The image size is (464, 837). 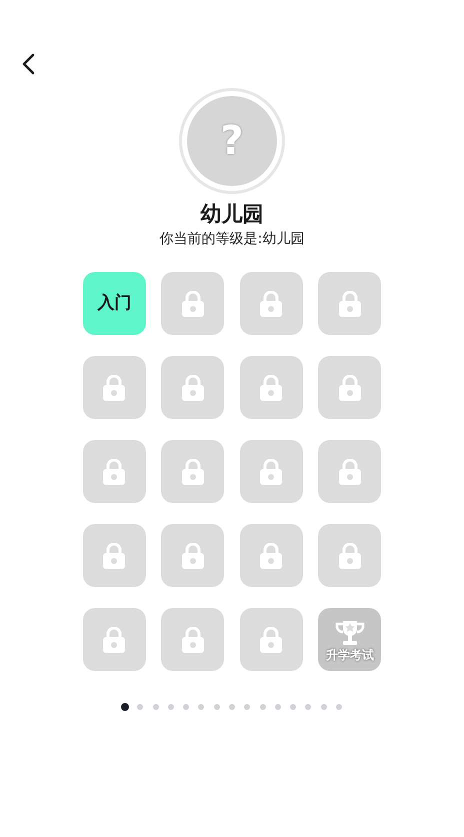 I want to click on avatar-glyph: ?, so click(x=232, y=141).